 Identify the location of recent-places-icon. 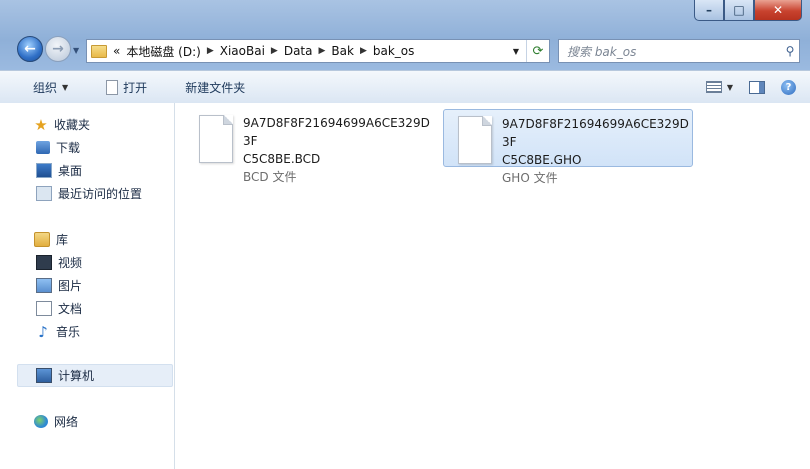
(44, 193).